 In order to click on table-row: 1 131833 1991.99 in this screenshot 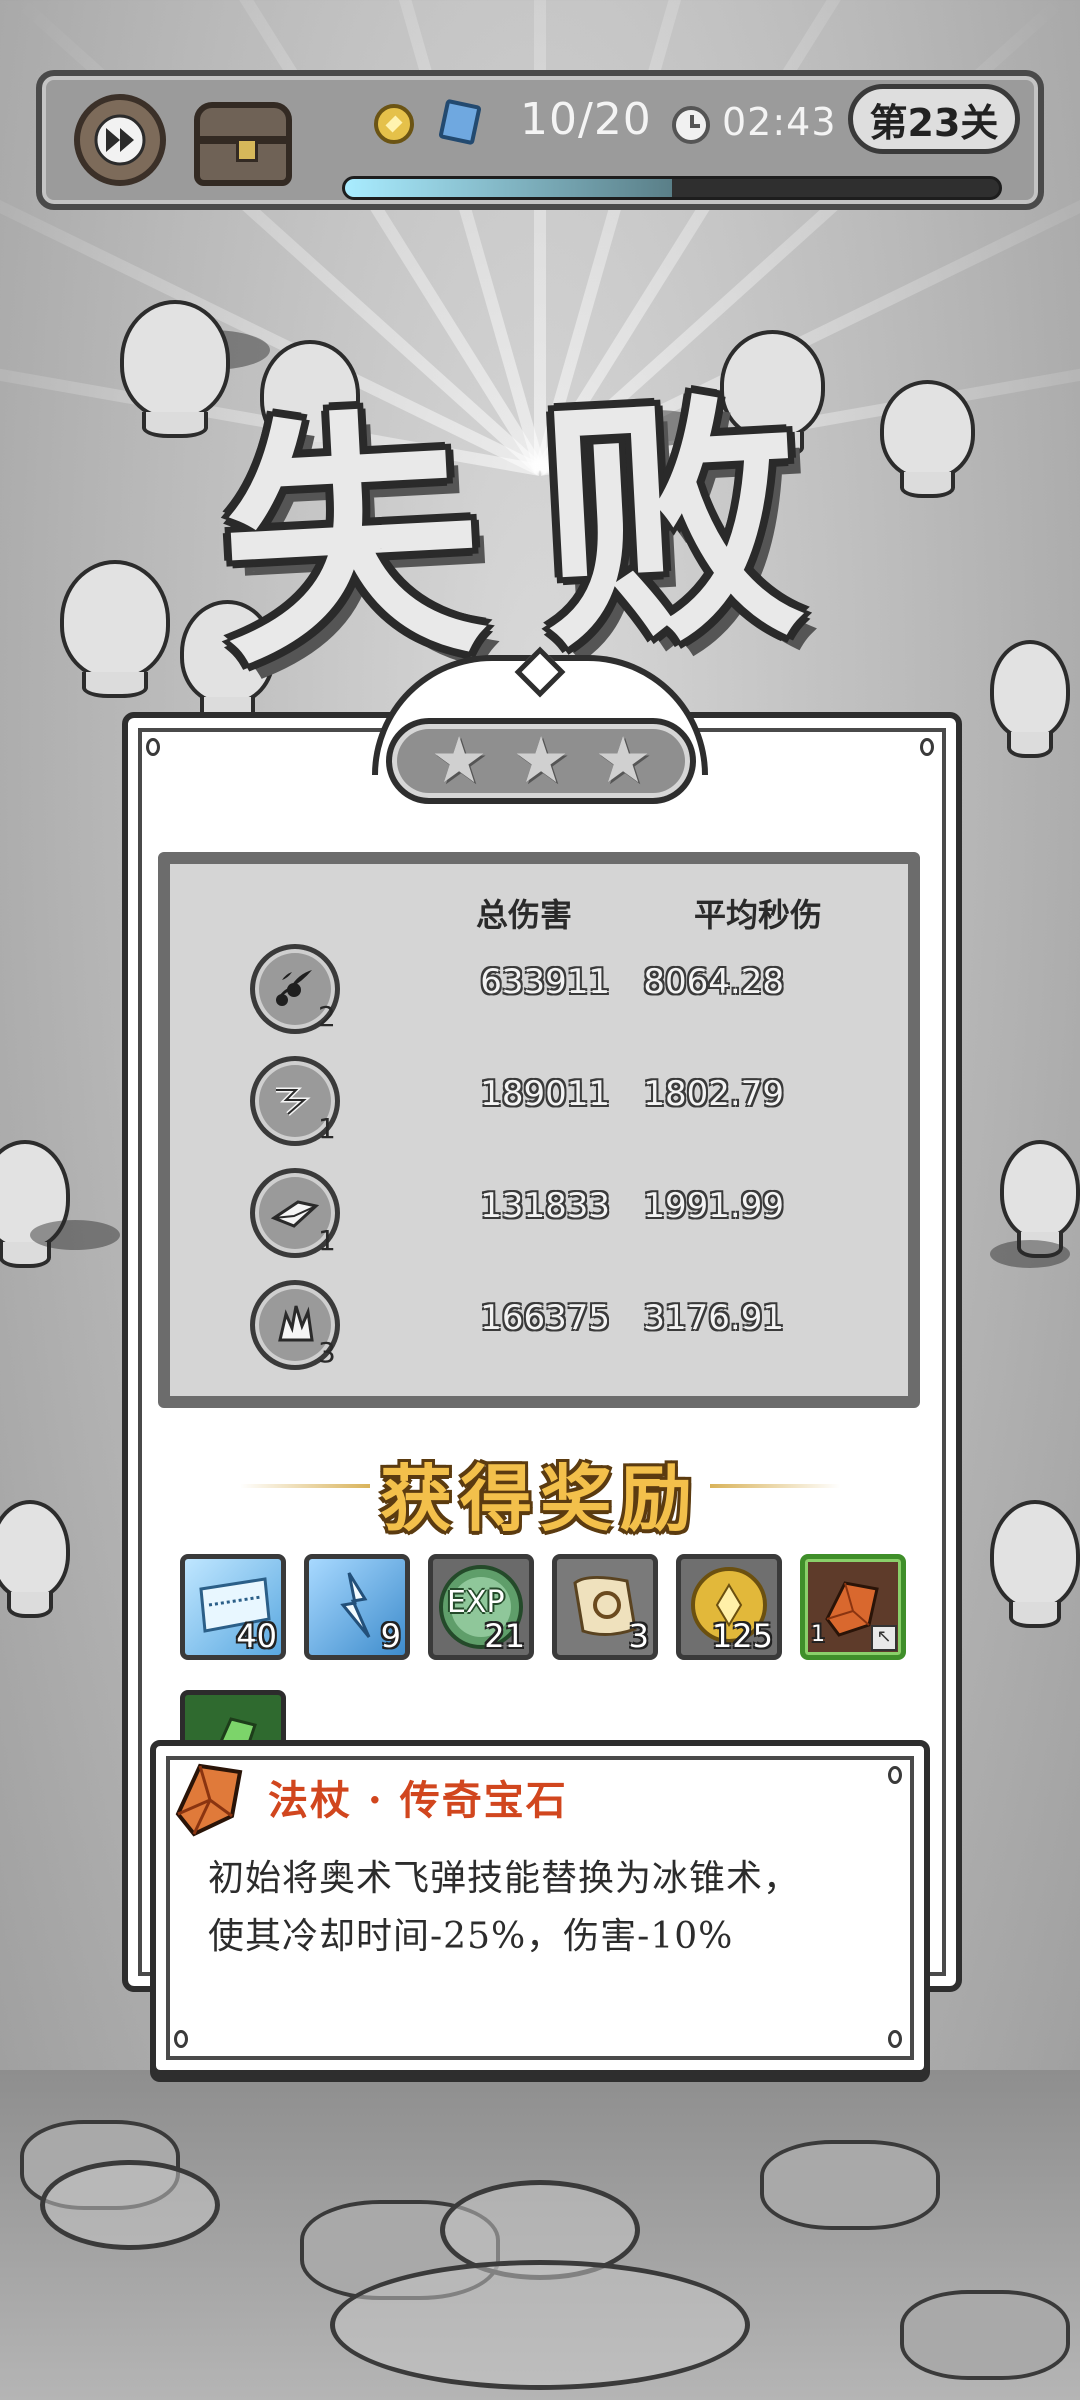, I will do `click(539, 1218)`.